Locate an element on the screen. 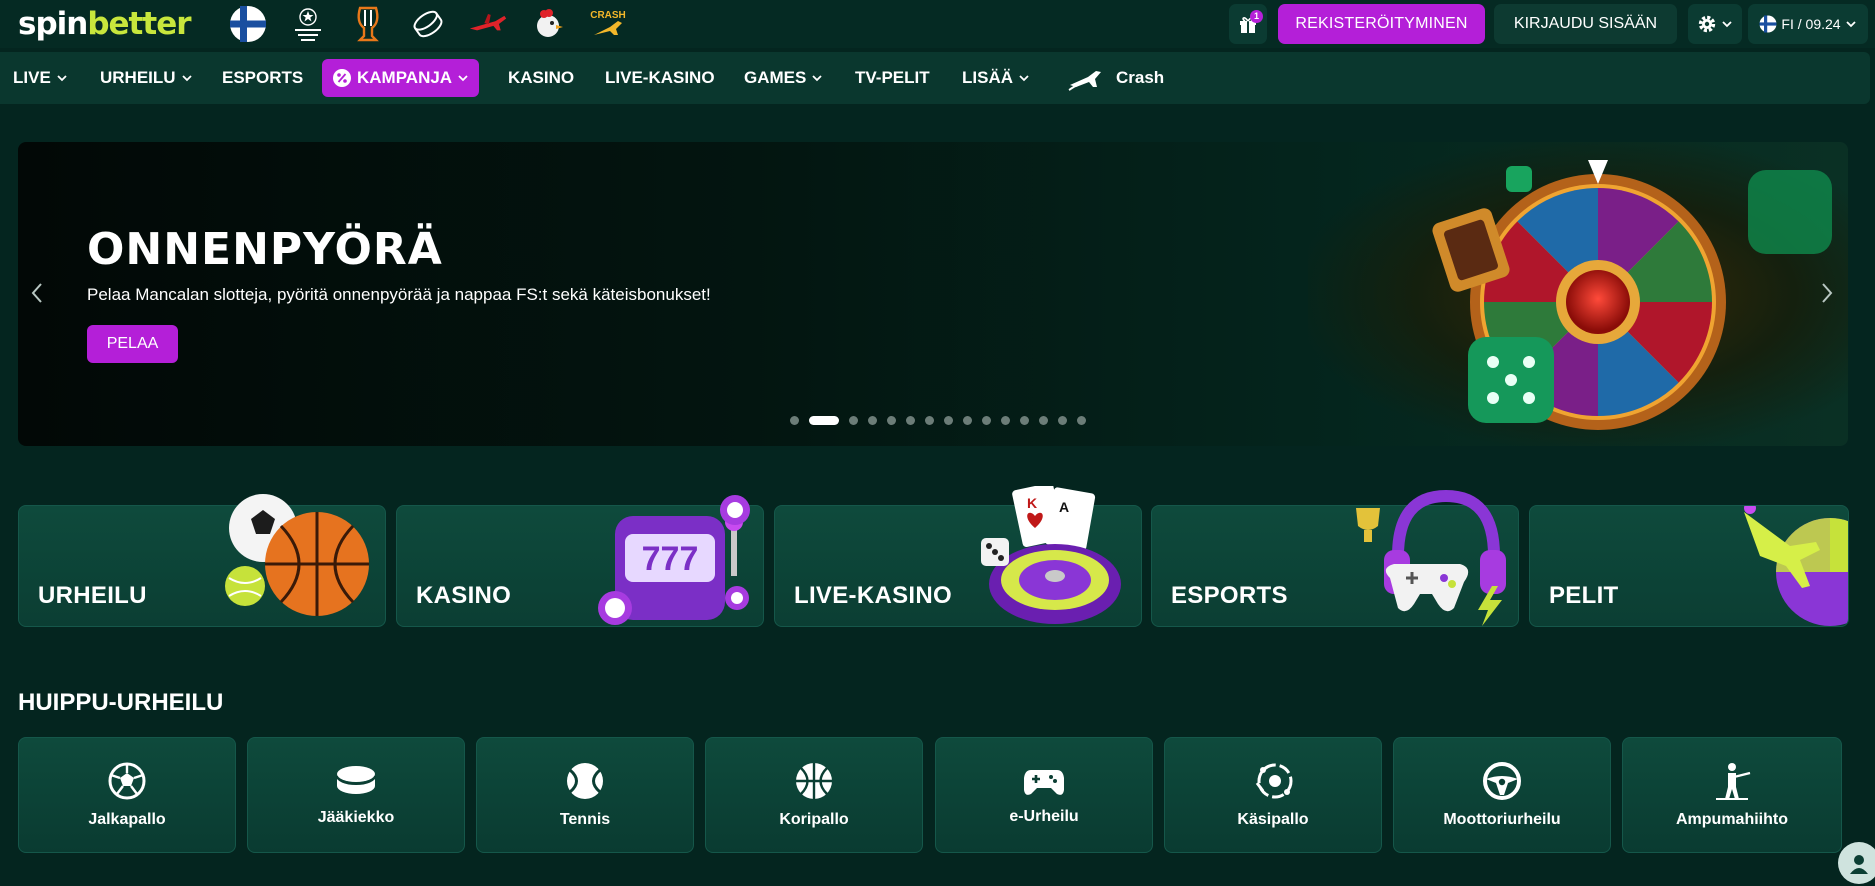 Image resolution: width=1875 pixels, height=886 pixels. chevron-left-icon is located at coordinates (36, 293).